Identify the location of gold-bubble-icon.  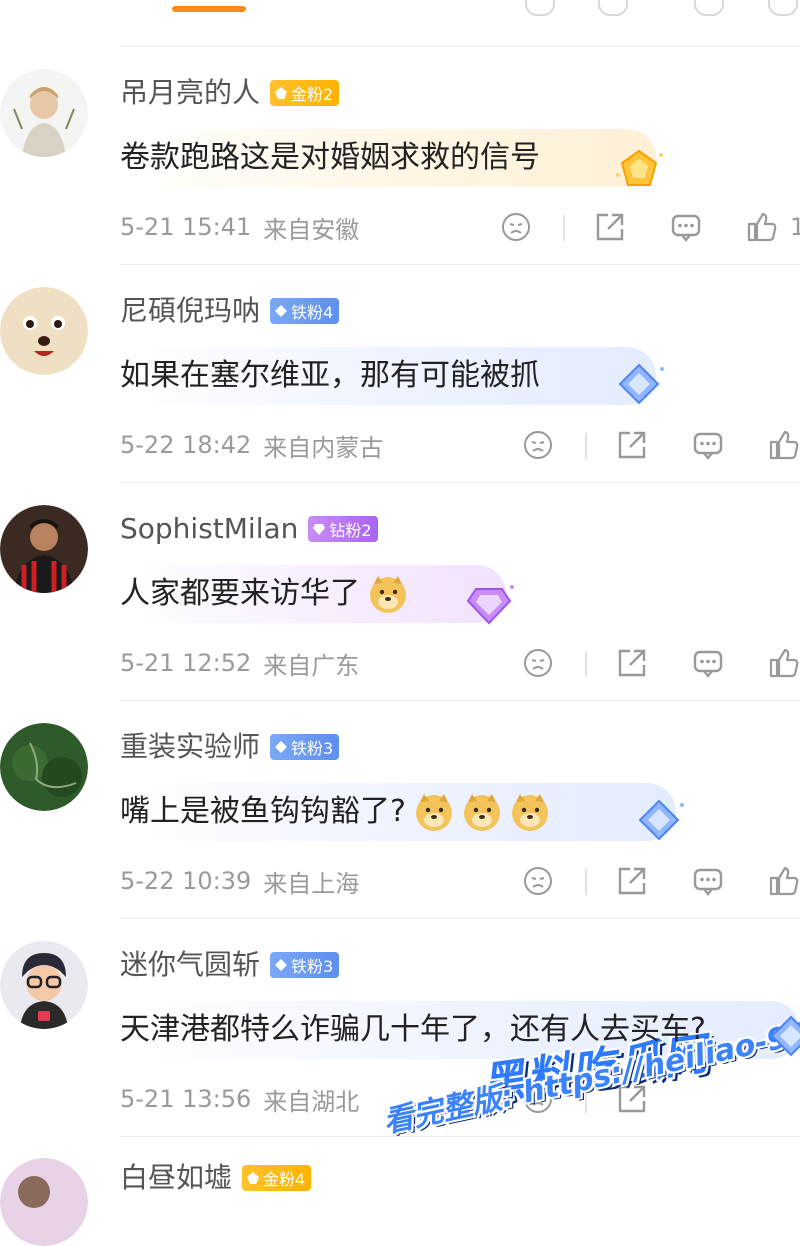
(639, 167).